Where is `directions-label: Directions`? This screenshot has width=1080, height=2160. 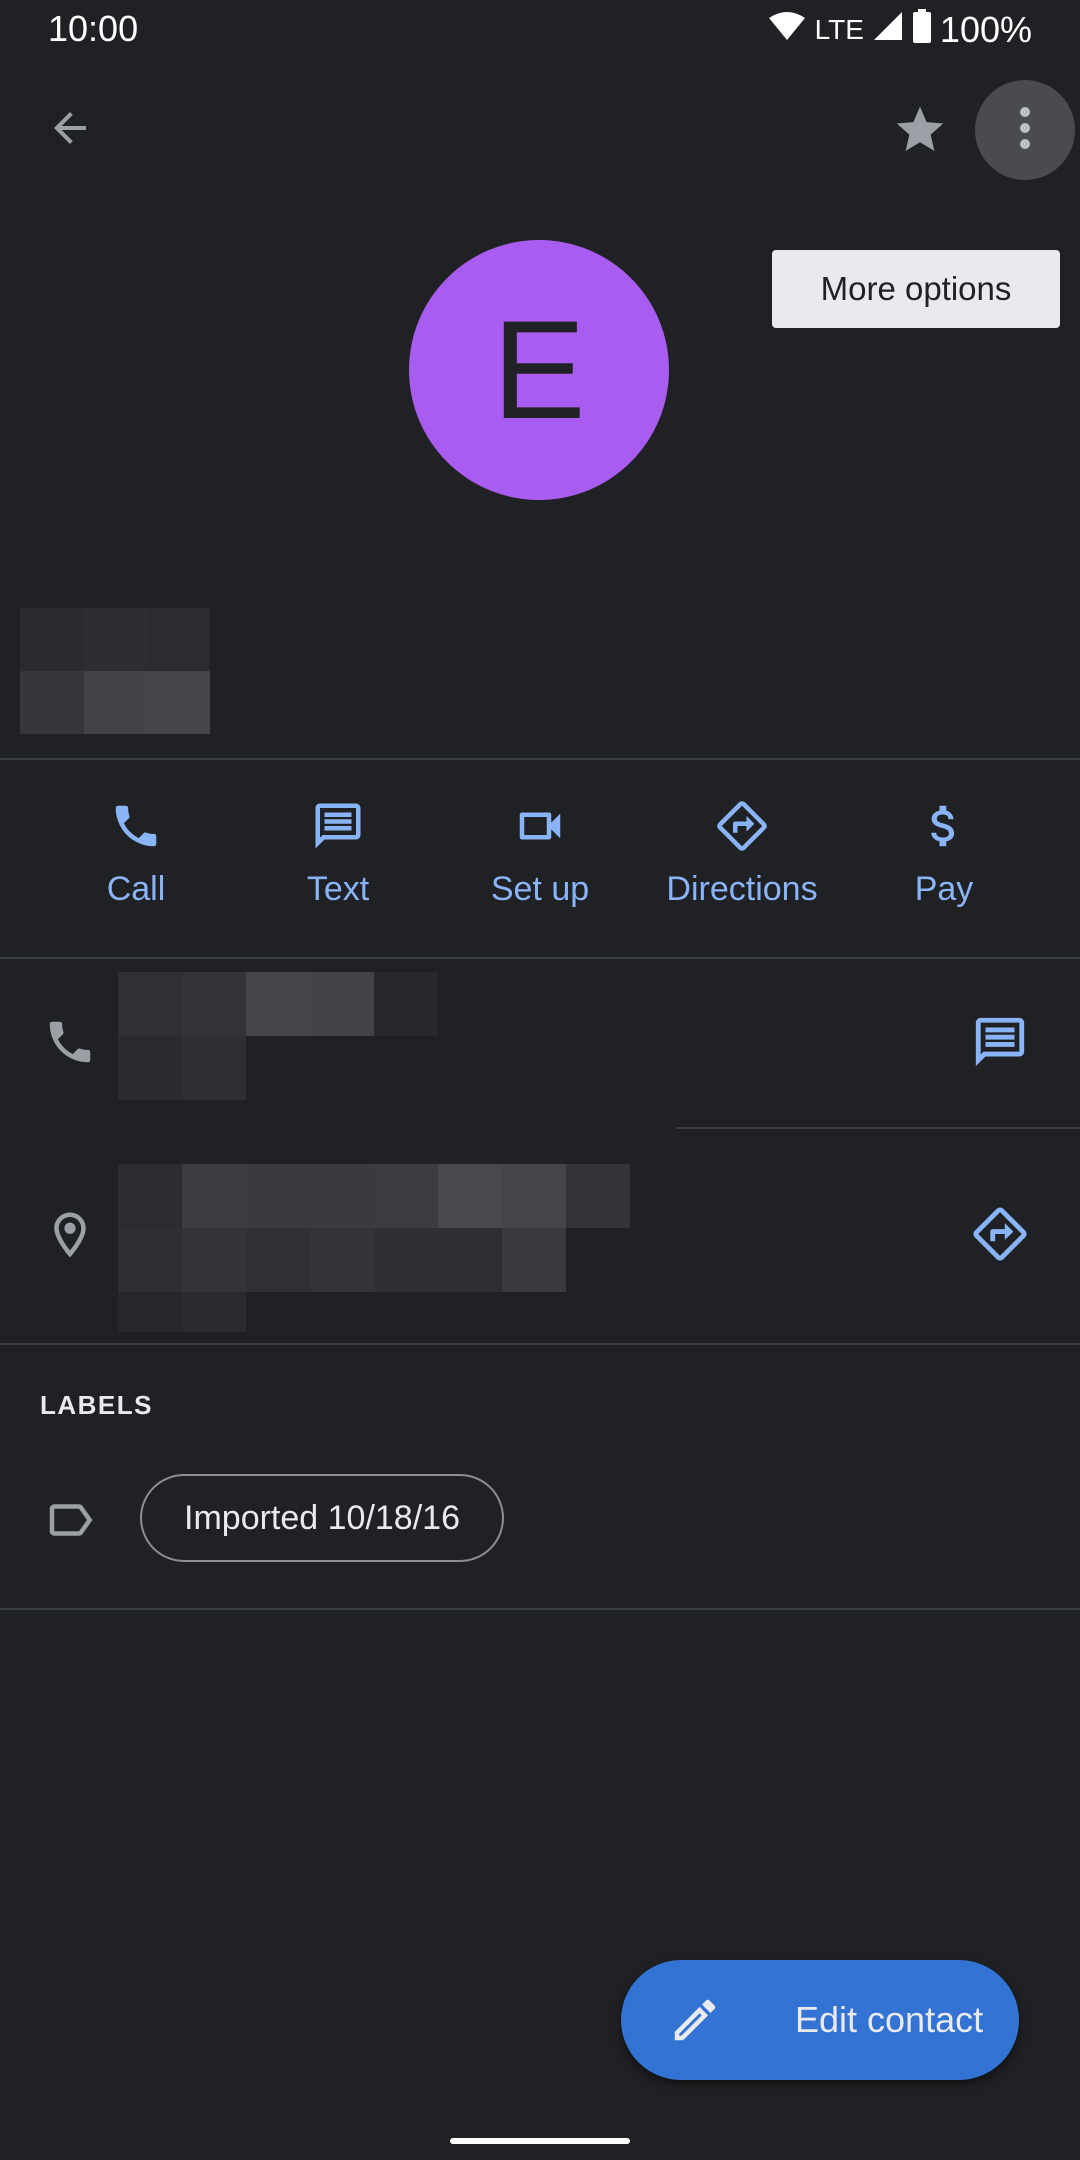 directions-label: Directions is located at coordinates (742, 889).